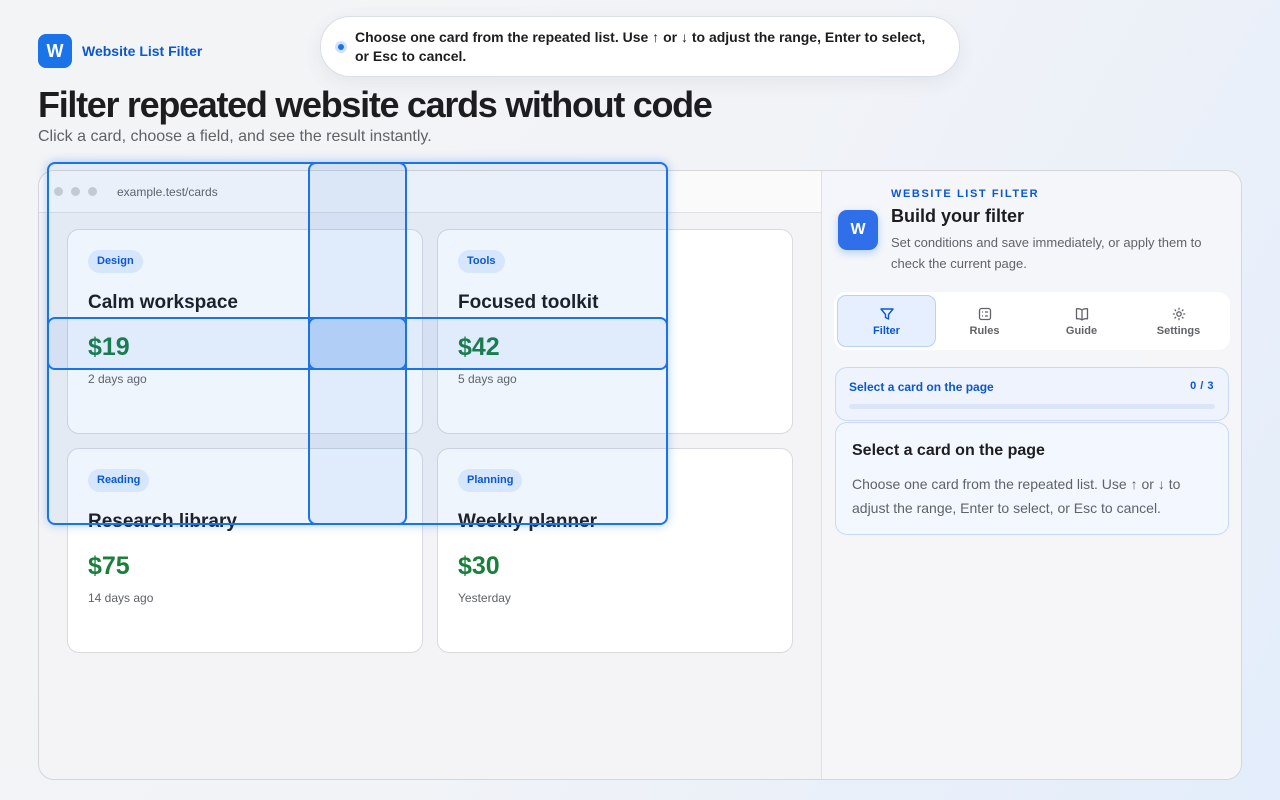 The width and height of the screenshot is (1280, 800). Describe the element at coordinates (921, 387) in the screenshot. I see `progress-label: Select a card on the page` at that location.